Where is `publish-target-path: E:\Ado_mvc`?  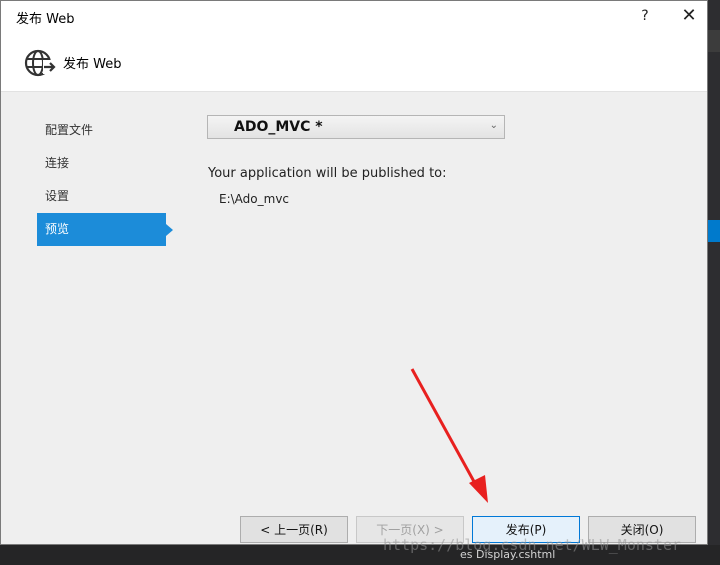 publish-target-path: E:\Ado_mvc is located at coordinates (254, 199).